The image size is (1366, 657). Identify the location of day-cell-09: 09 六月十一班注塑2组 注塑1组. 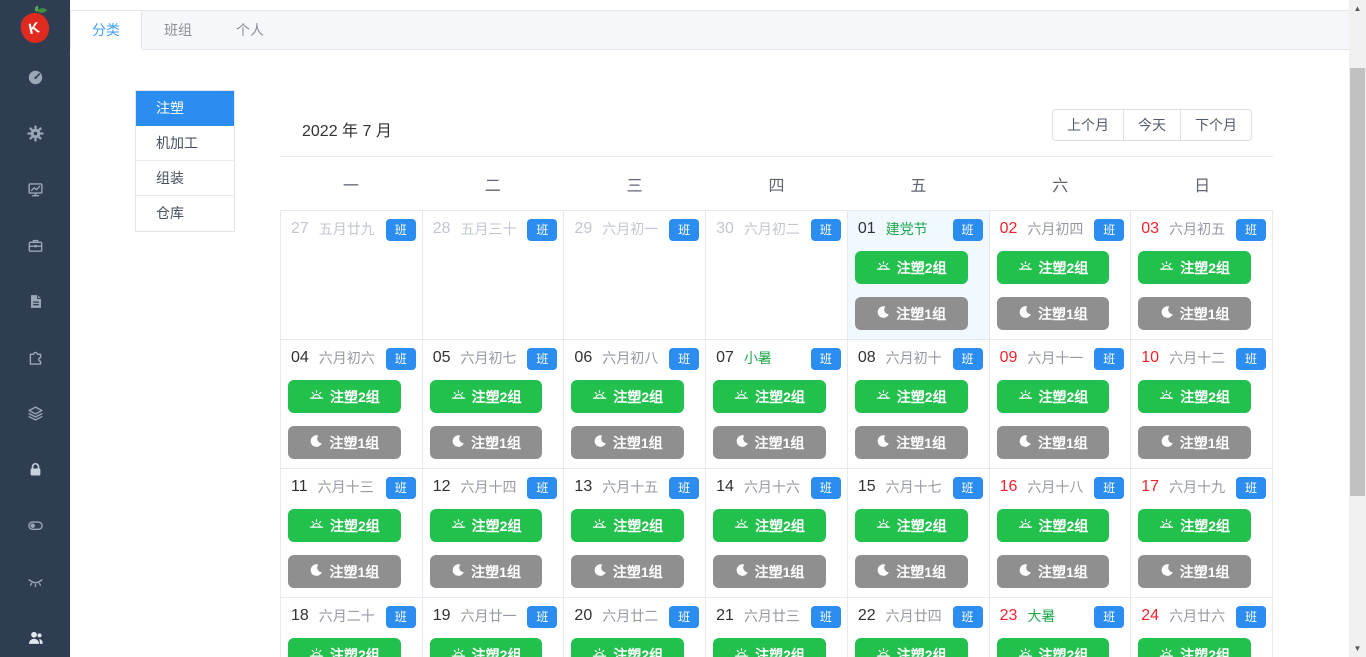
(1060, 404).